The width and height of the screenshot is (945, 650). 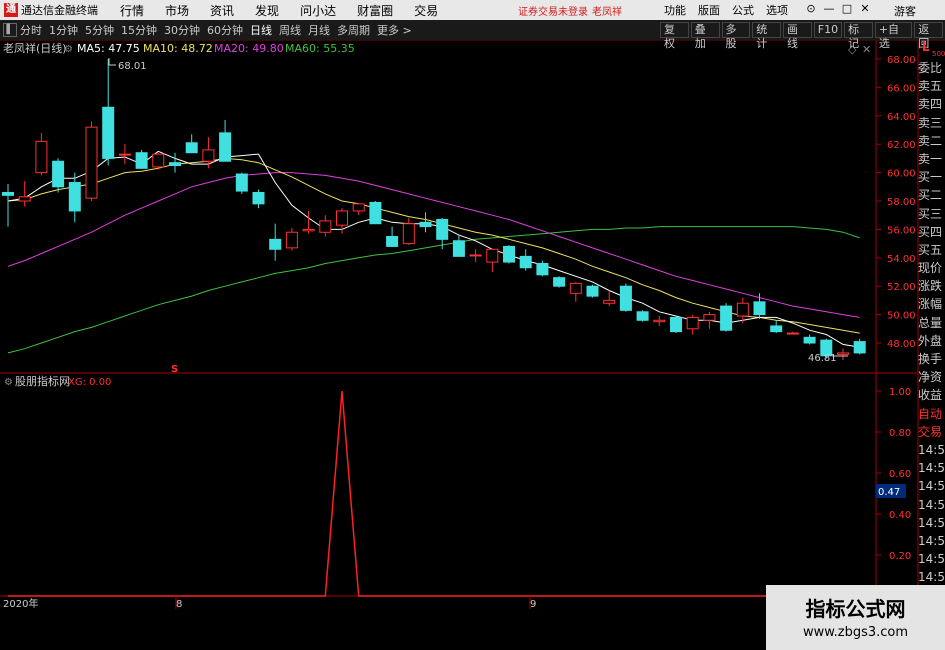 I want to click on draw-line-button: 画线, so click(x=797, y=36).